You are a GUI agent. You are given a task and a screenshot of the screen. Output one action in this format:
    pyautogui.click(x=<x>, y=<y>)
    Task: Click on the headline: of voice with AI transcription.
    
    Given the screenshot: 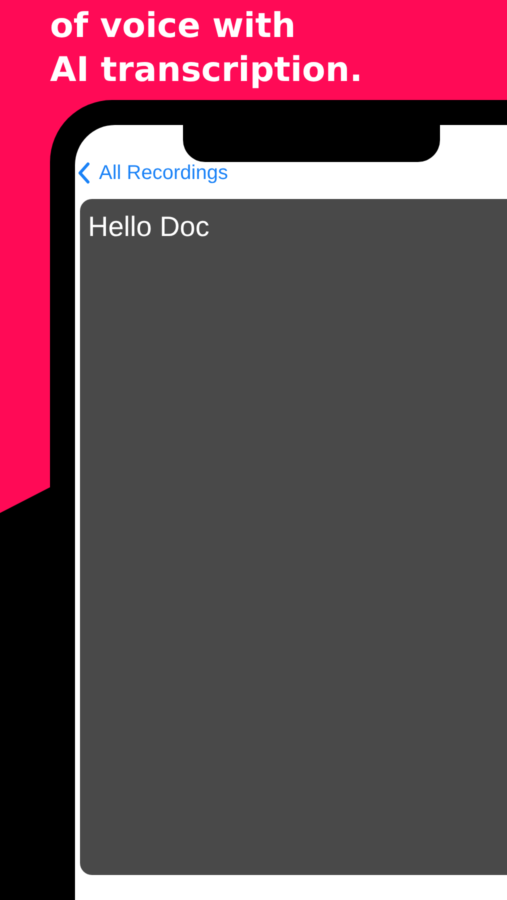 What is the action you would take?
    pyautogui.click(x=206, y=48)
    